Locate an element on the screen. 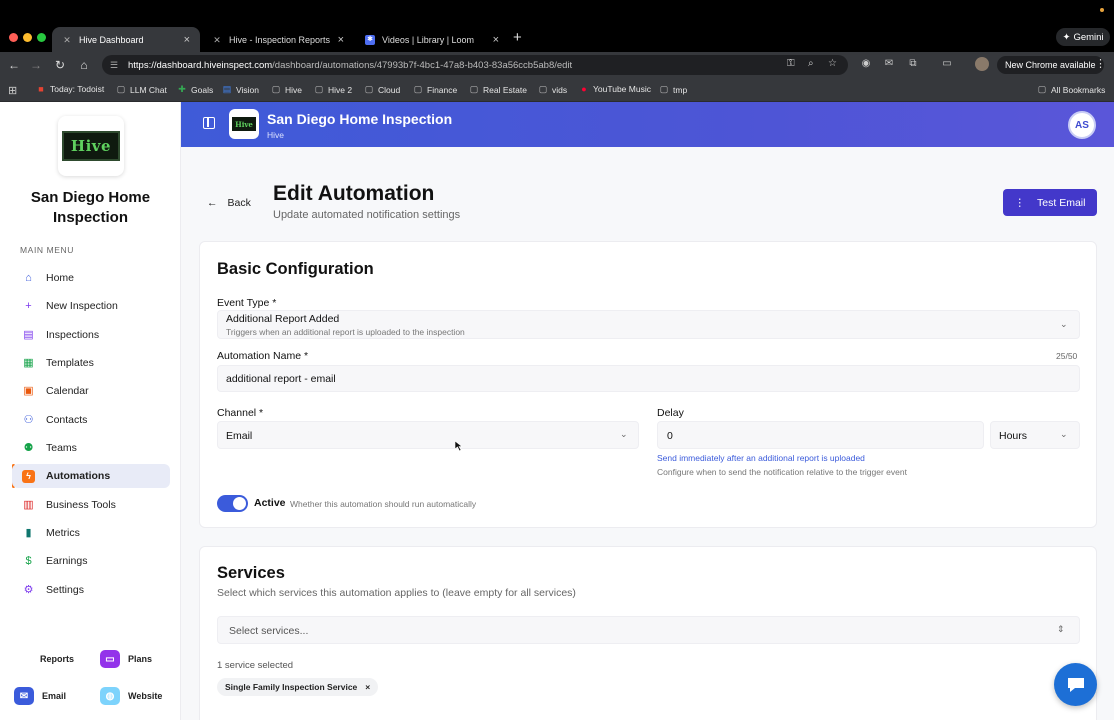 The width and height of the screenshot is (1114, 720). bookmark-label: LLM Chat is located at coordinates (148, 89).